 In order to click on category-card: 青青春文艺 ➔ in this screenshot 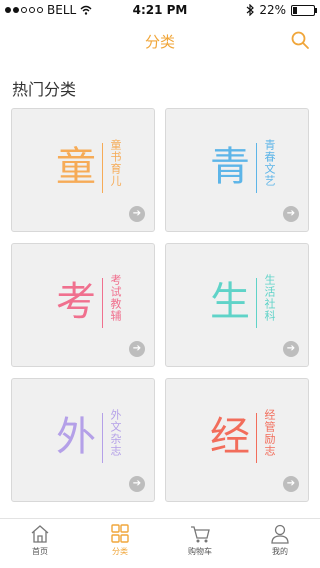, I will do `click(237, 170)`.